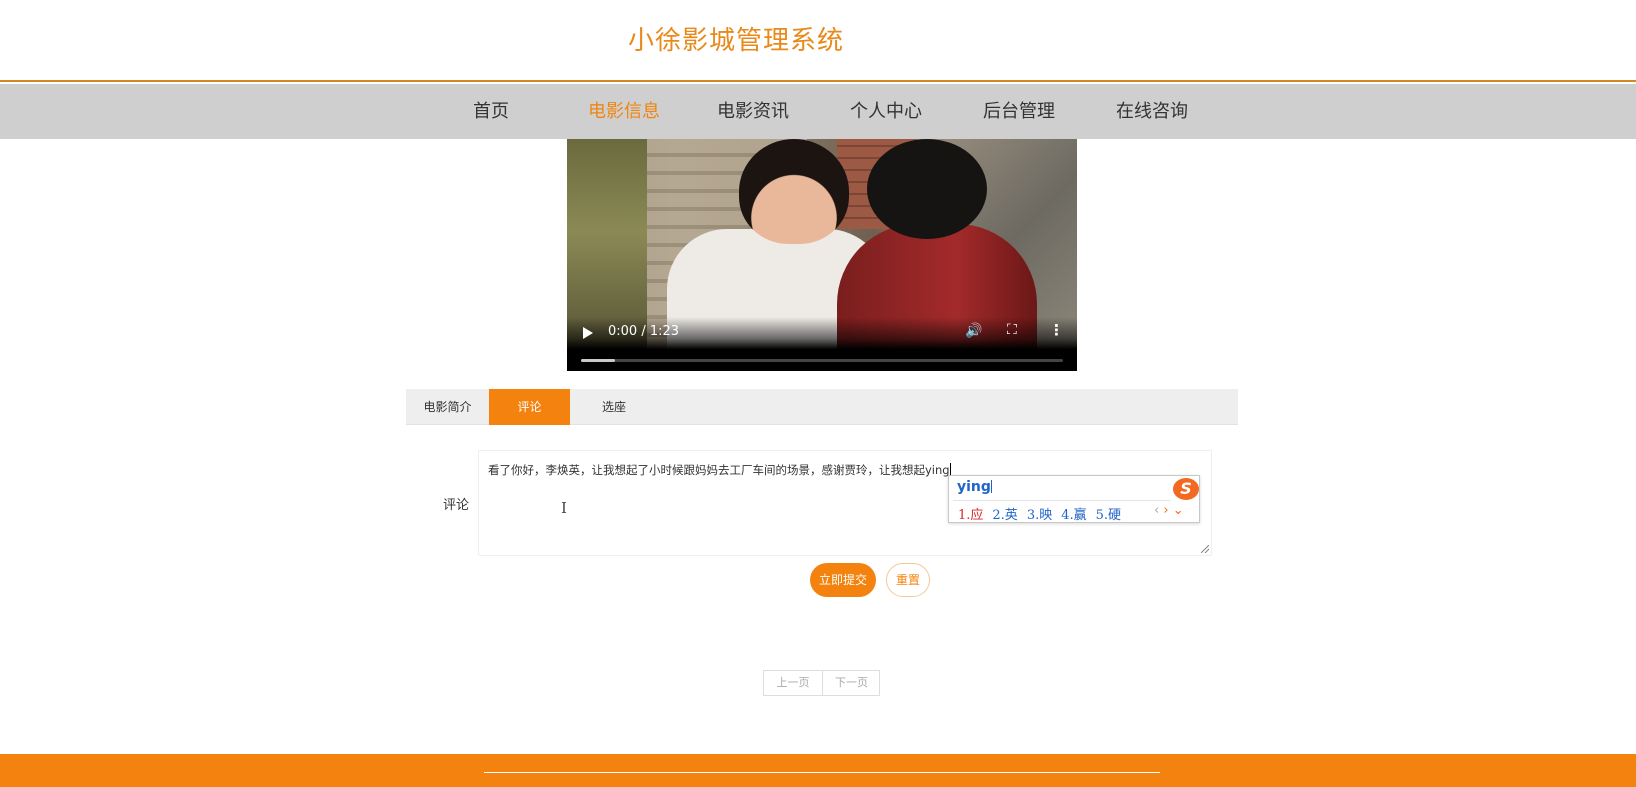  What do you see at coordinates (822, 360) in the screenshot?
I see `video-progress-bar` at bounding box center [822, 360].